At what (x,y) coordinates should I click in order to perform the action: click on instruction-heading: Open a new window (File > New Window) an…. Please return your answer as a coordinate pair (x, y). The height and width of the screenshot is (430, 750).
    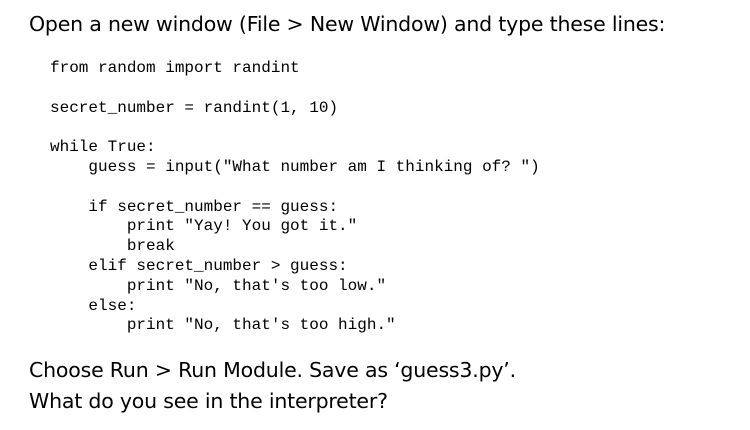
    Looking at the image, I should click on (347, 24).